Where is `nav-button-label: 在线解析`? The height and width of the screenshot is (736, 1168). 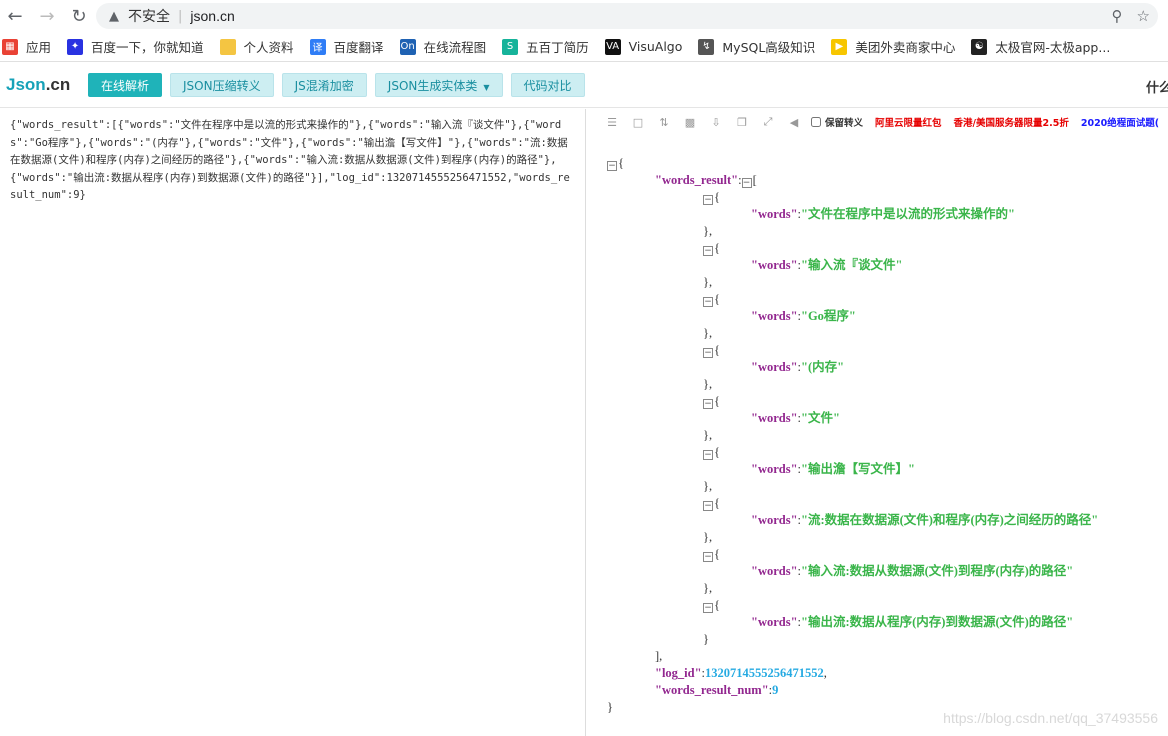
nav-button-label: 在线解析 is located at coordinates (125, 85).